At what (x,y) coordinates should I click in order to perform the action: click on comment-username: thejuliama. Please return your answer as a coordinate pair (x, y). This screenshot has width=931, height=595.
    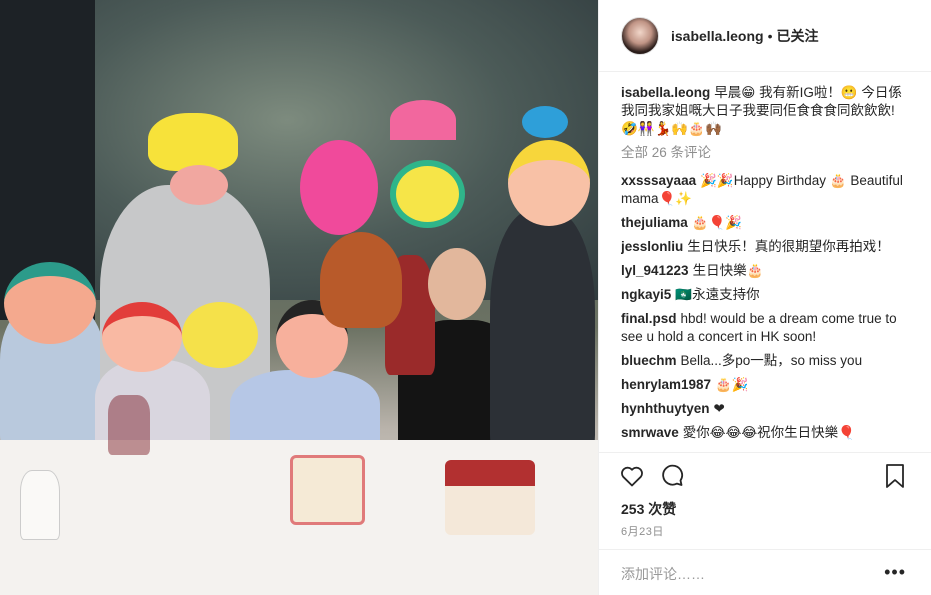
    Looking at the image, I should click on (654, 222).